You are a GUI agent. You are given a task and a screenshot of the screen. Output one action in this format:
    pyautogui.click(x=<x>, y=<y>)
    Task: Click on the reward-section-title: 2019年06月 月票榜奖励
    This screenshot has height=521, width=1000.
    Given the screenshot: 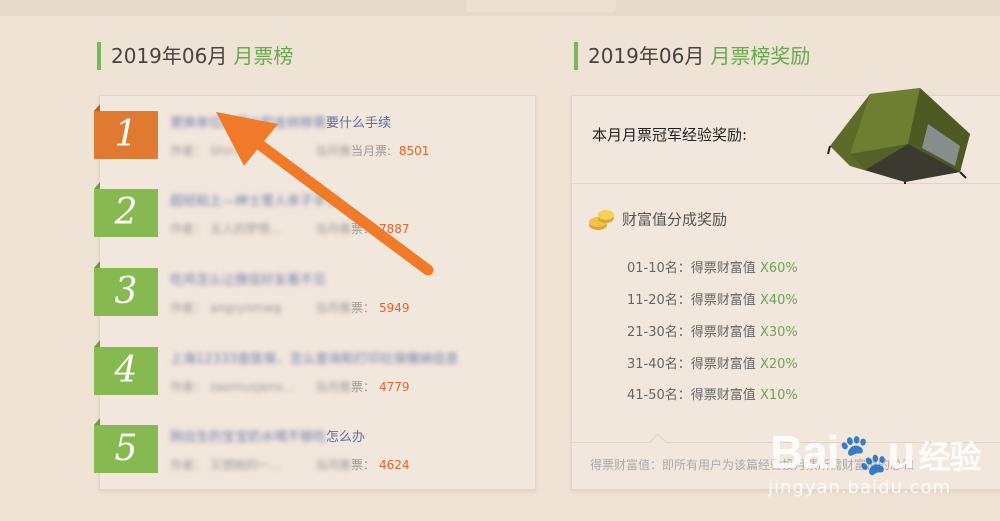 What is the action you would take?
    pyautogui.click(x=692, y=56)
    